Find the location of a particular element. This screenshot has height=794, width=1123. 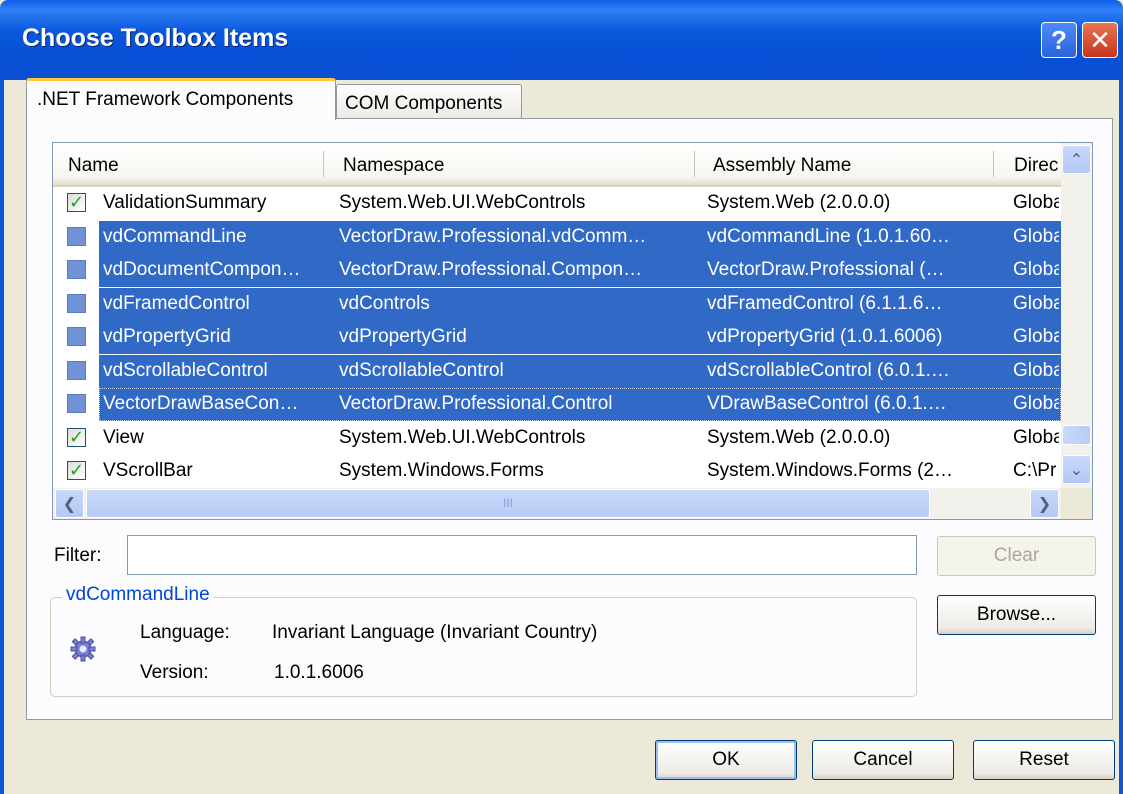

column-header-directory: Direc is located at coordinates (1036, 166).